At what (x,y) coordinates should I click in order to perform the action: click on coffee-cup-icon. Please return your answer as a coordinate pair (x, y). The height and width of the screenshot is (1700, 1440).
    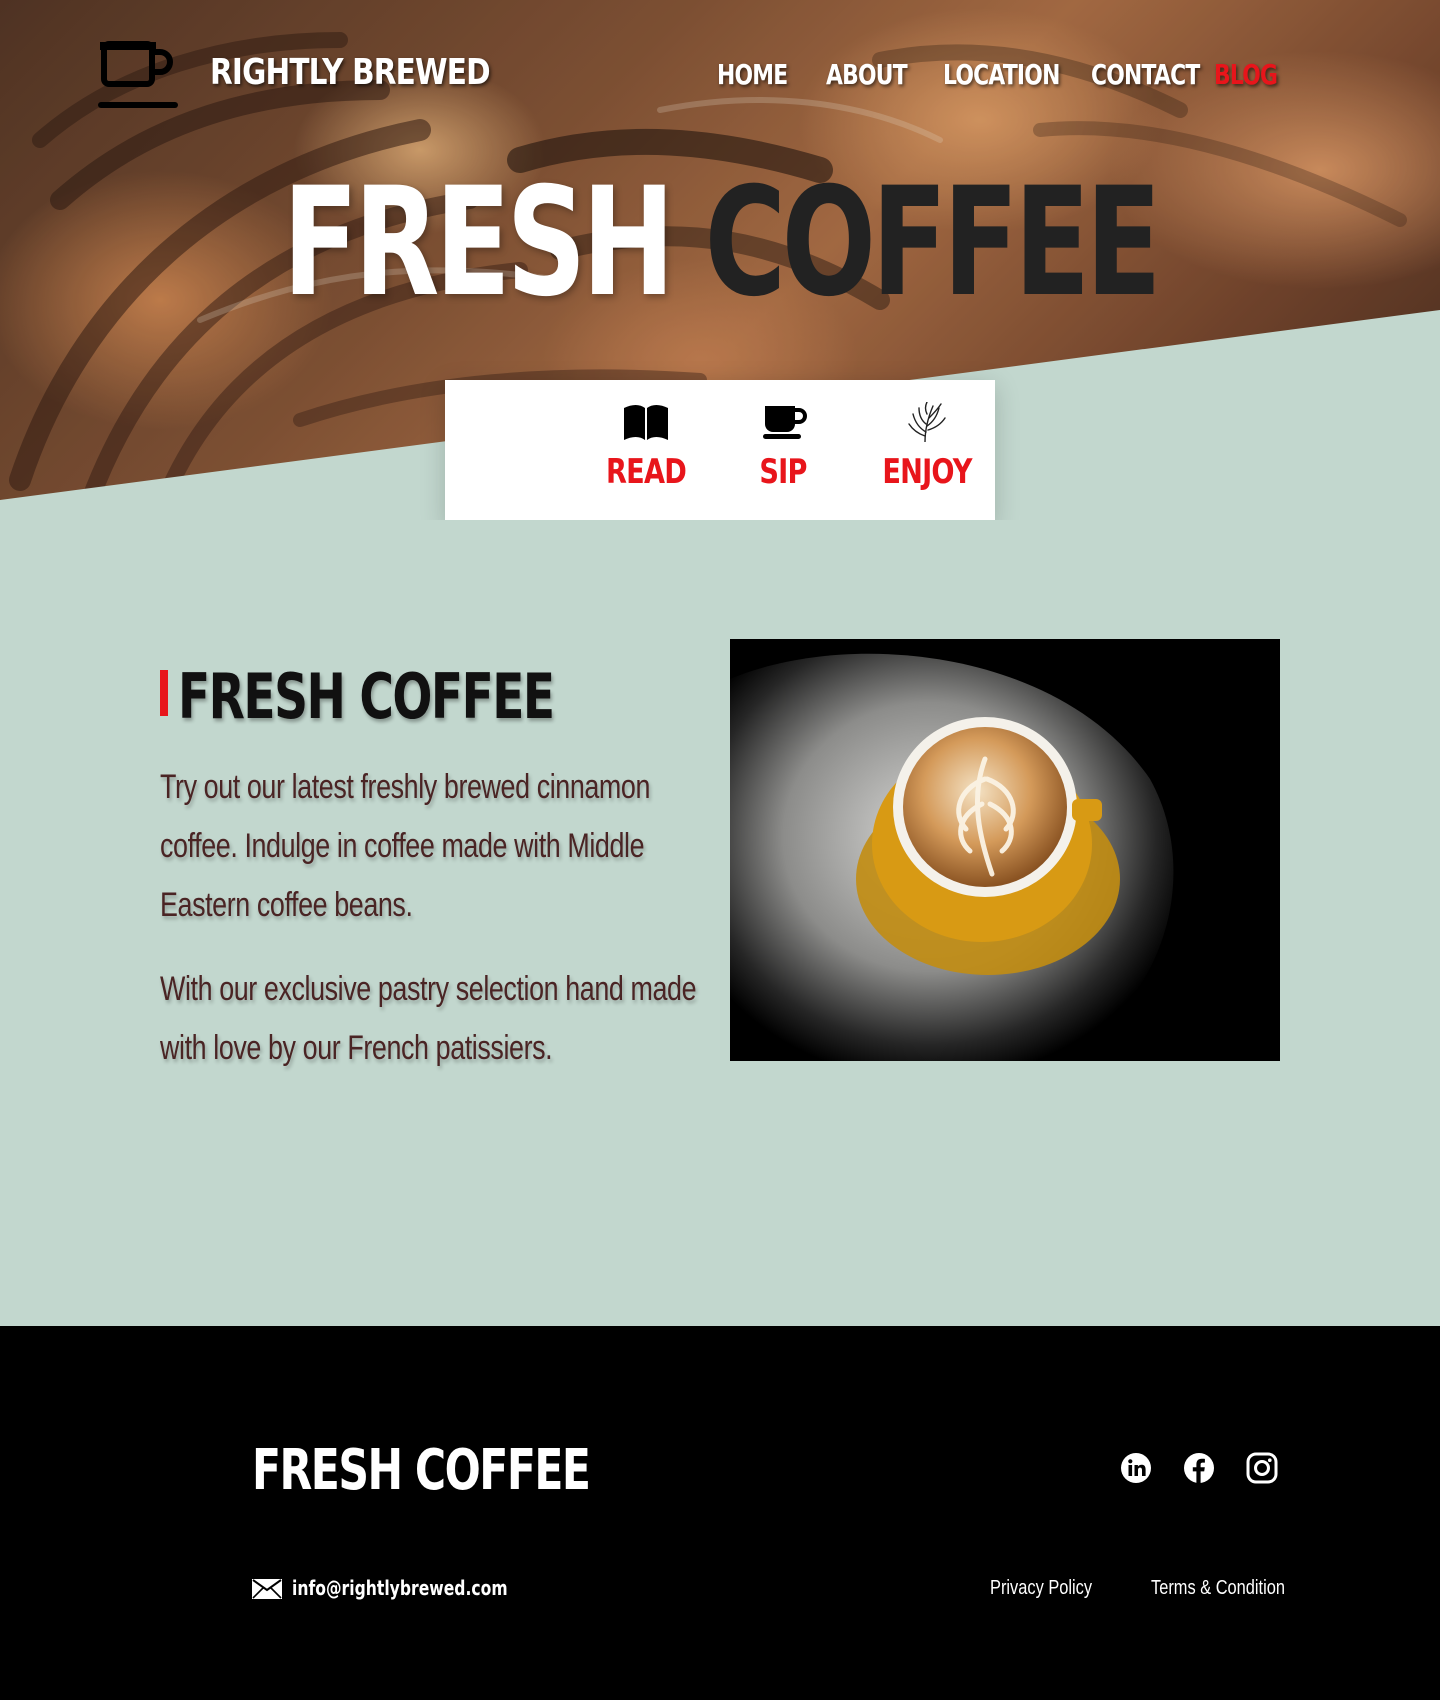
    Looking at the image, I should click on (785, 422).